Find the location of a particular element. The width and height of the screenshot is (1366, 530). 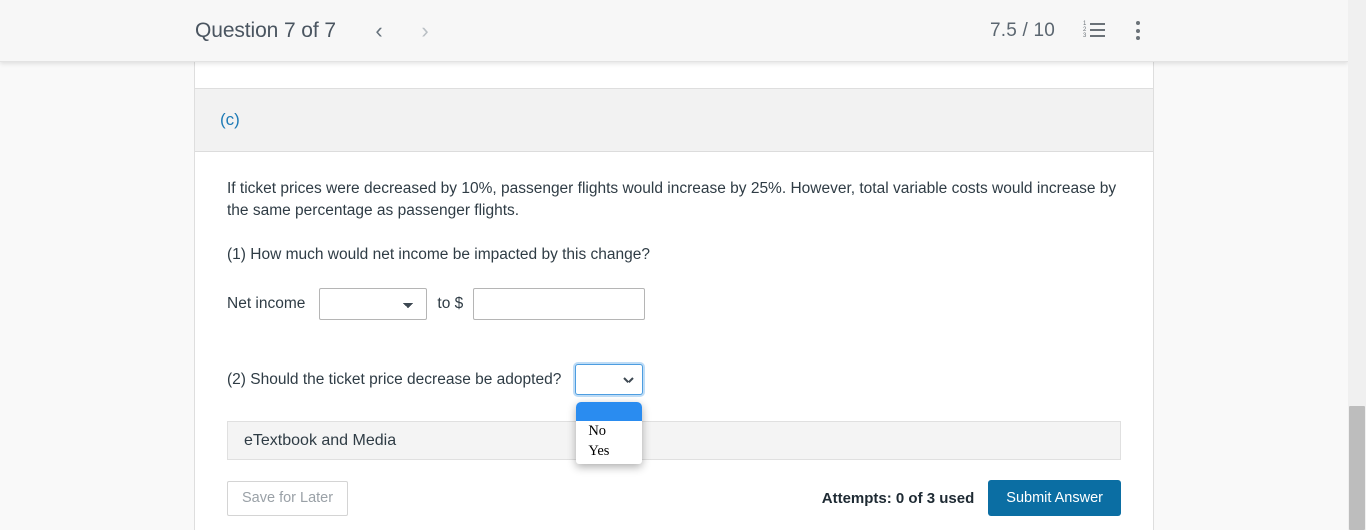

chevron-down-icon is located at coordinates (628, 380).